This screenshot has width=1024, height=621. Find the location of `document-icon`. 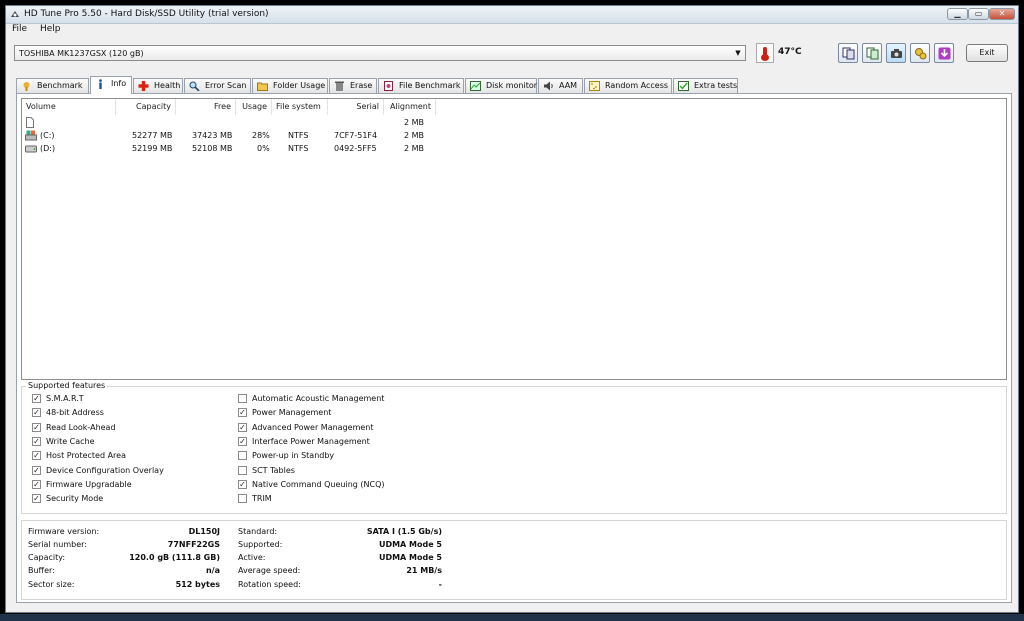

document-icon is located at coordinates (30, 122).